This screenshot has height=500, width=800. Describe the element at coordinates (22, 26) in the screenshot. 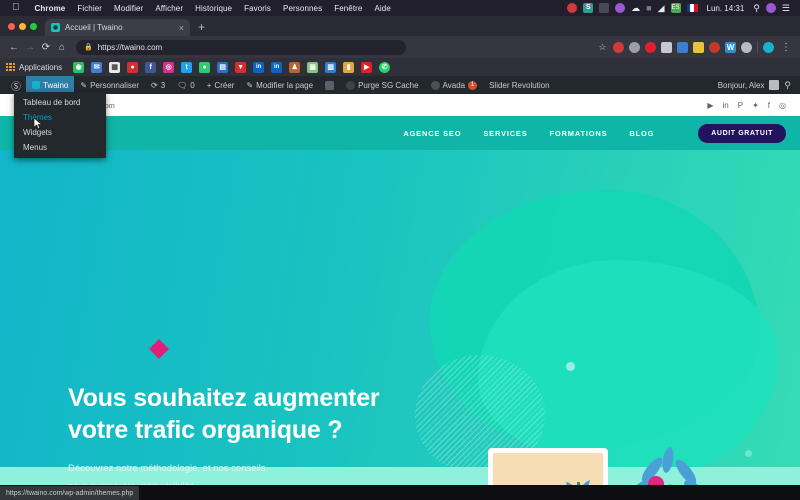

I see `minimize-button` at that location.